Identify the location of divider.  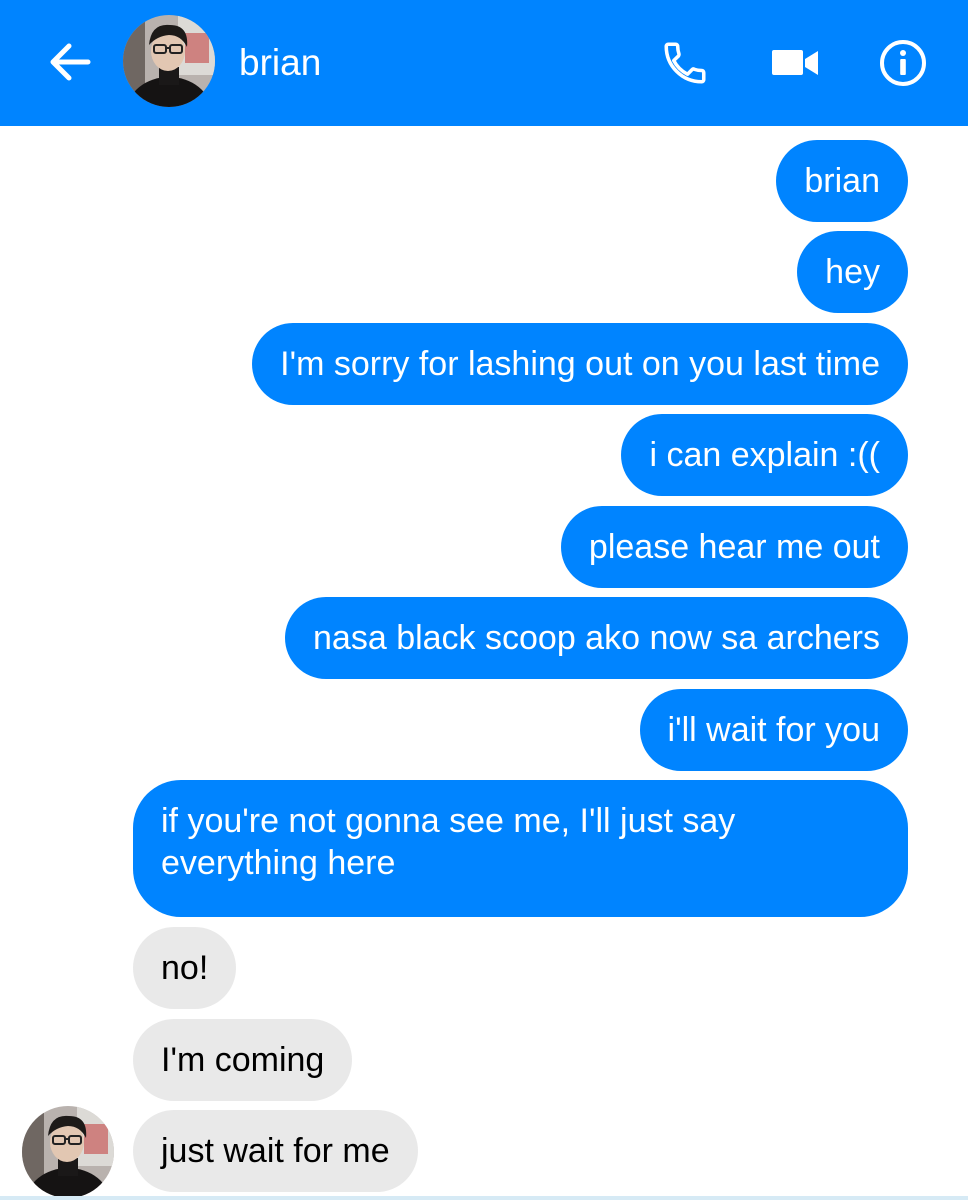
(484, 1198).